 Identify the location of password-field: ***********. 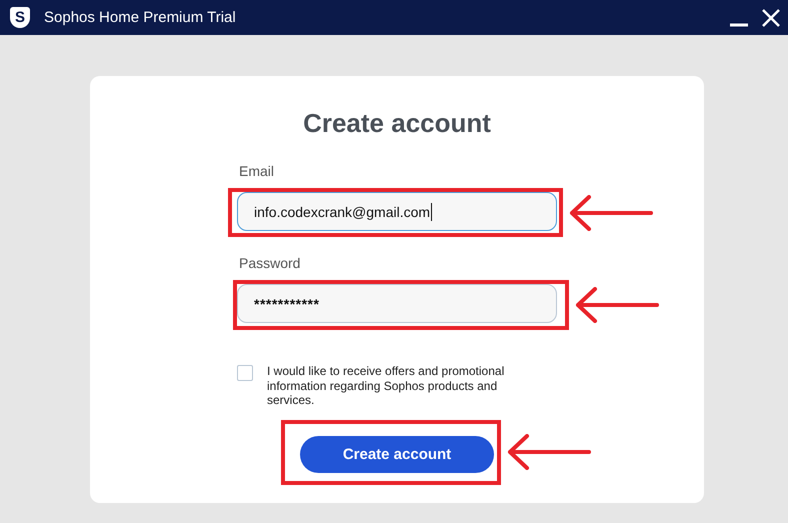
(397, 303).